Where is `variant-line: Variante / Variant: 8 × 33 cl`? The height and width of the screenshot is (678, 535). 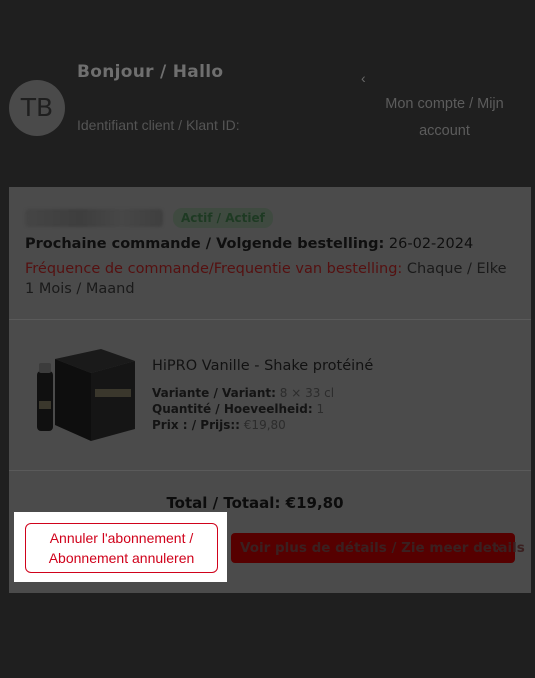 variant-line: Variante / Variant: 8 × 33 cl is located at coordinates (243, 393).